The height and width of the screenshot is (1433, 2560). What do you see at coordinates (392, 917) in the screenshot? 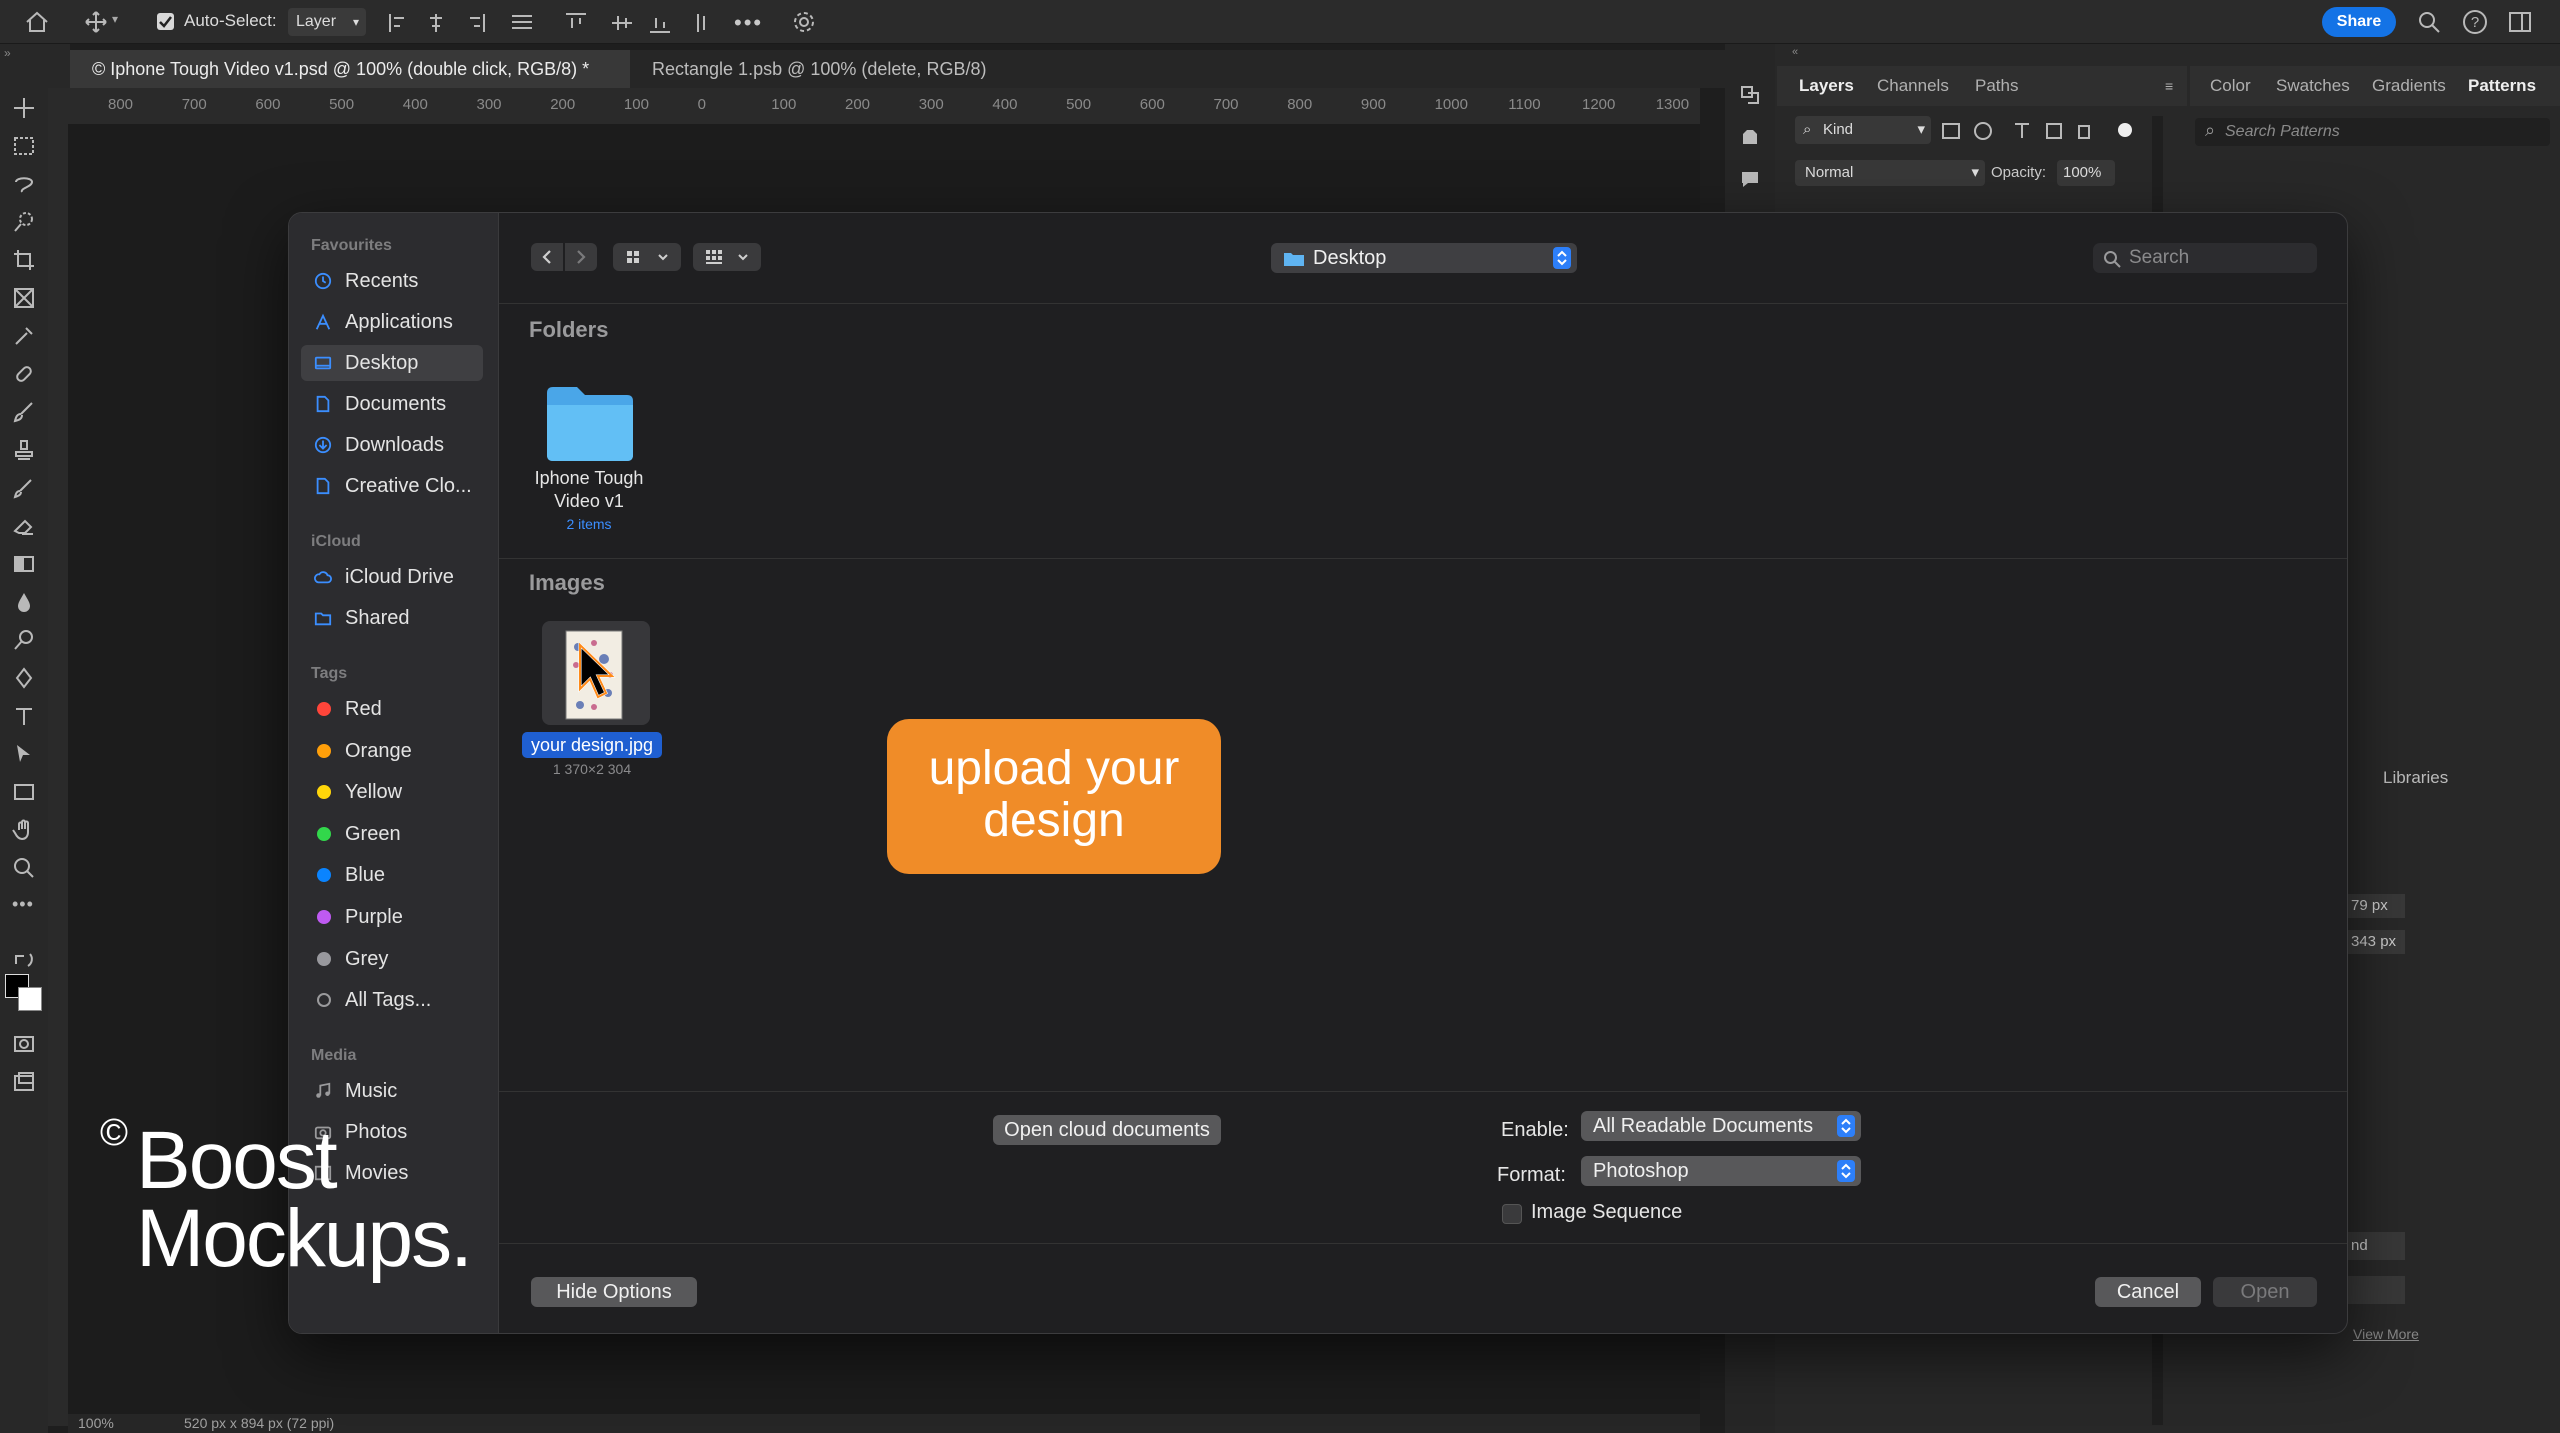
I see `sidebar-item-tag-purple: Purple` at bounding box center [392, 917].